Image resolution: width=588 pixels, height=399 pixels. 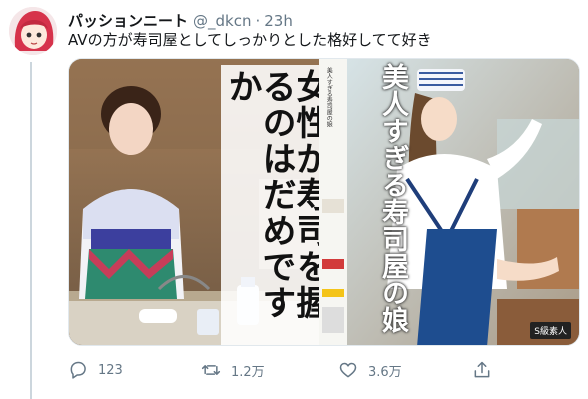 I want to click on avatar, so click(x=33, y=31).